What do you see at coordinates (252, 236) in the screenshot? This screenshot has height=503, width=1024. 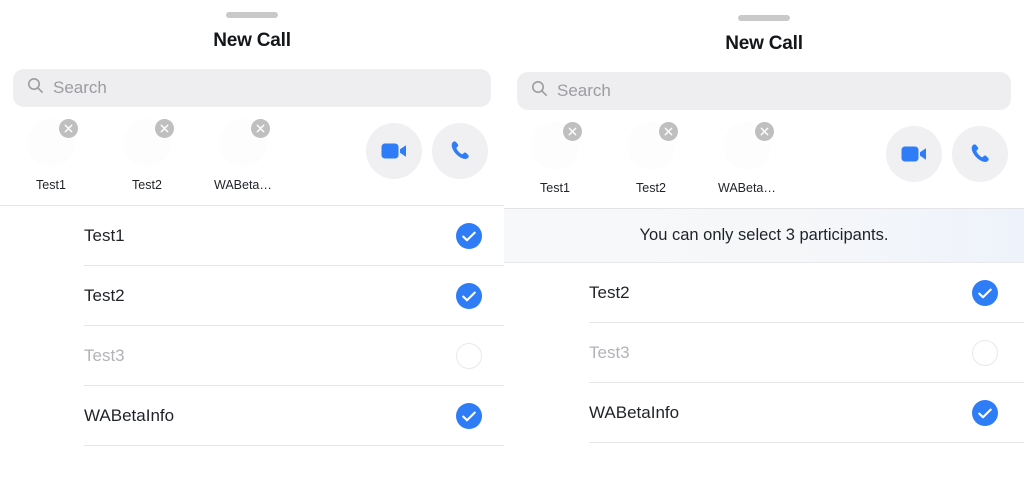 I see `contact-row: Test1` at bounding box center [252, 236].